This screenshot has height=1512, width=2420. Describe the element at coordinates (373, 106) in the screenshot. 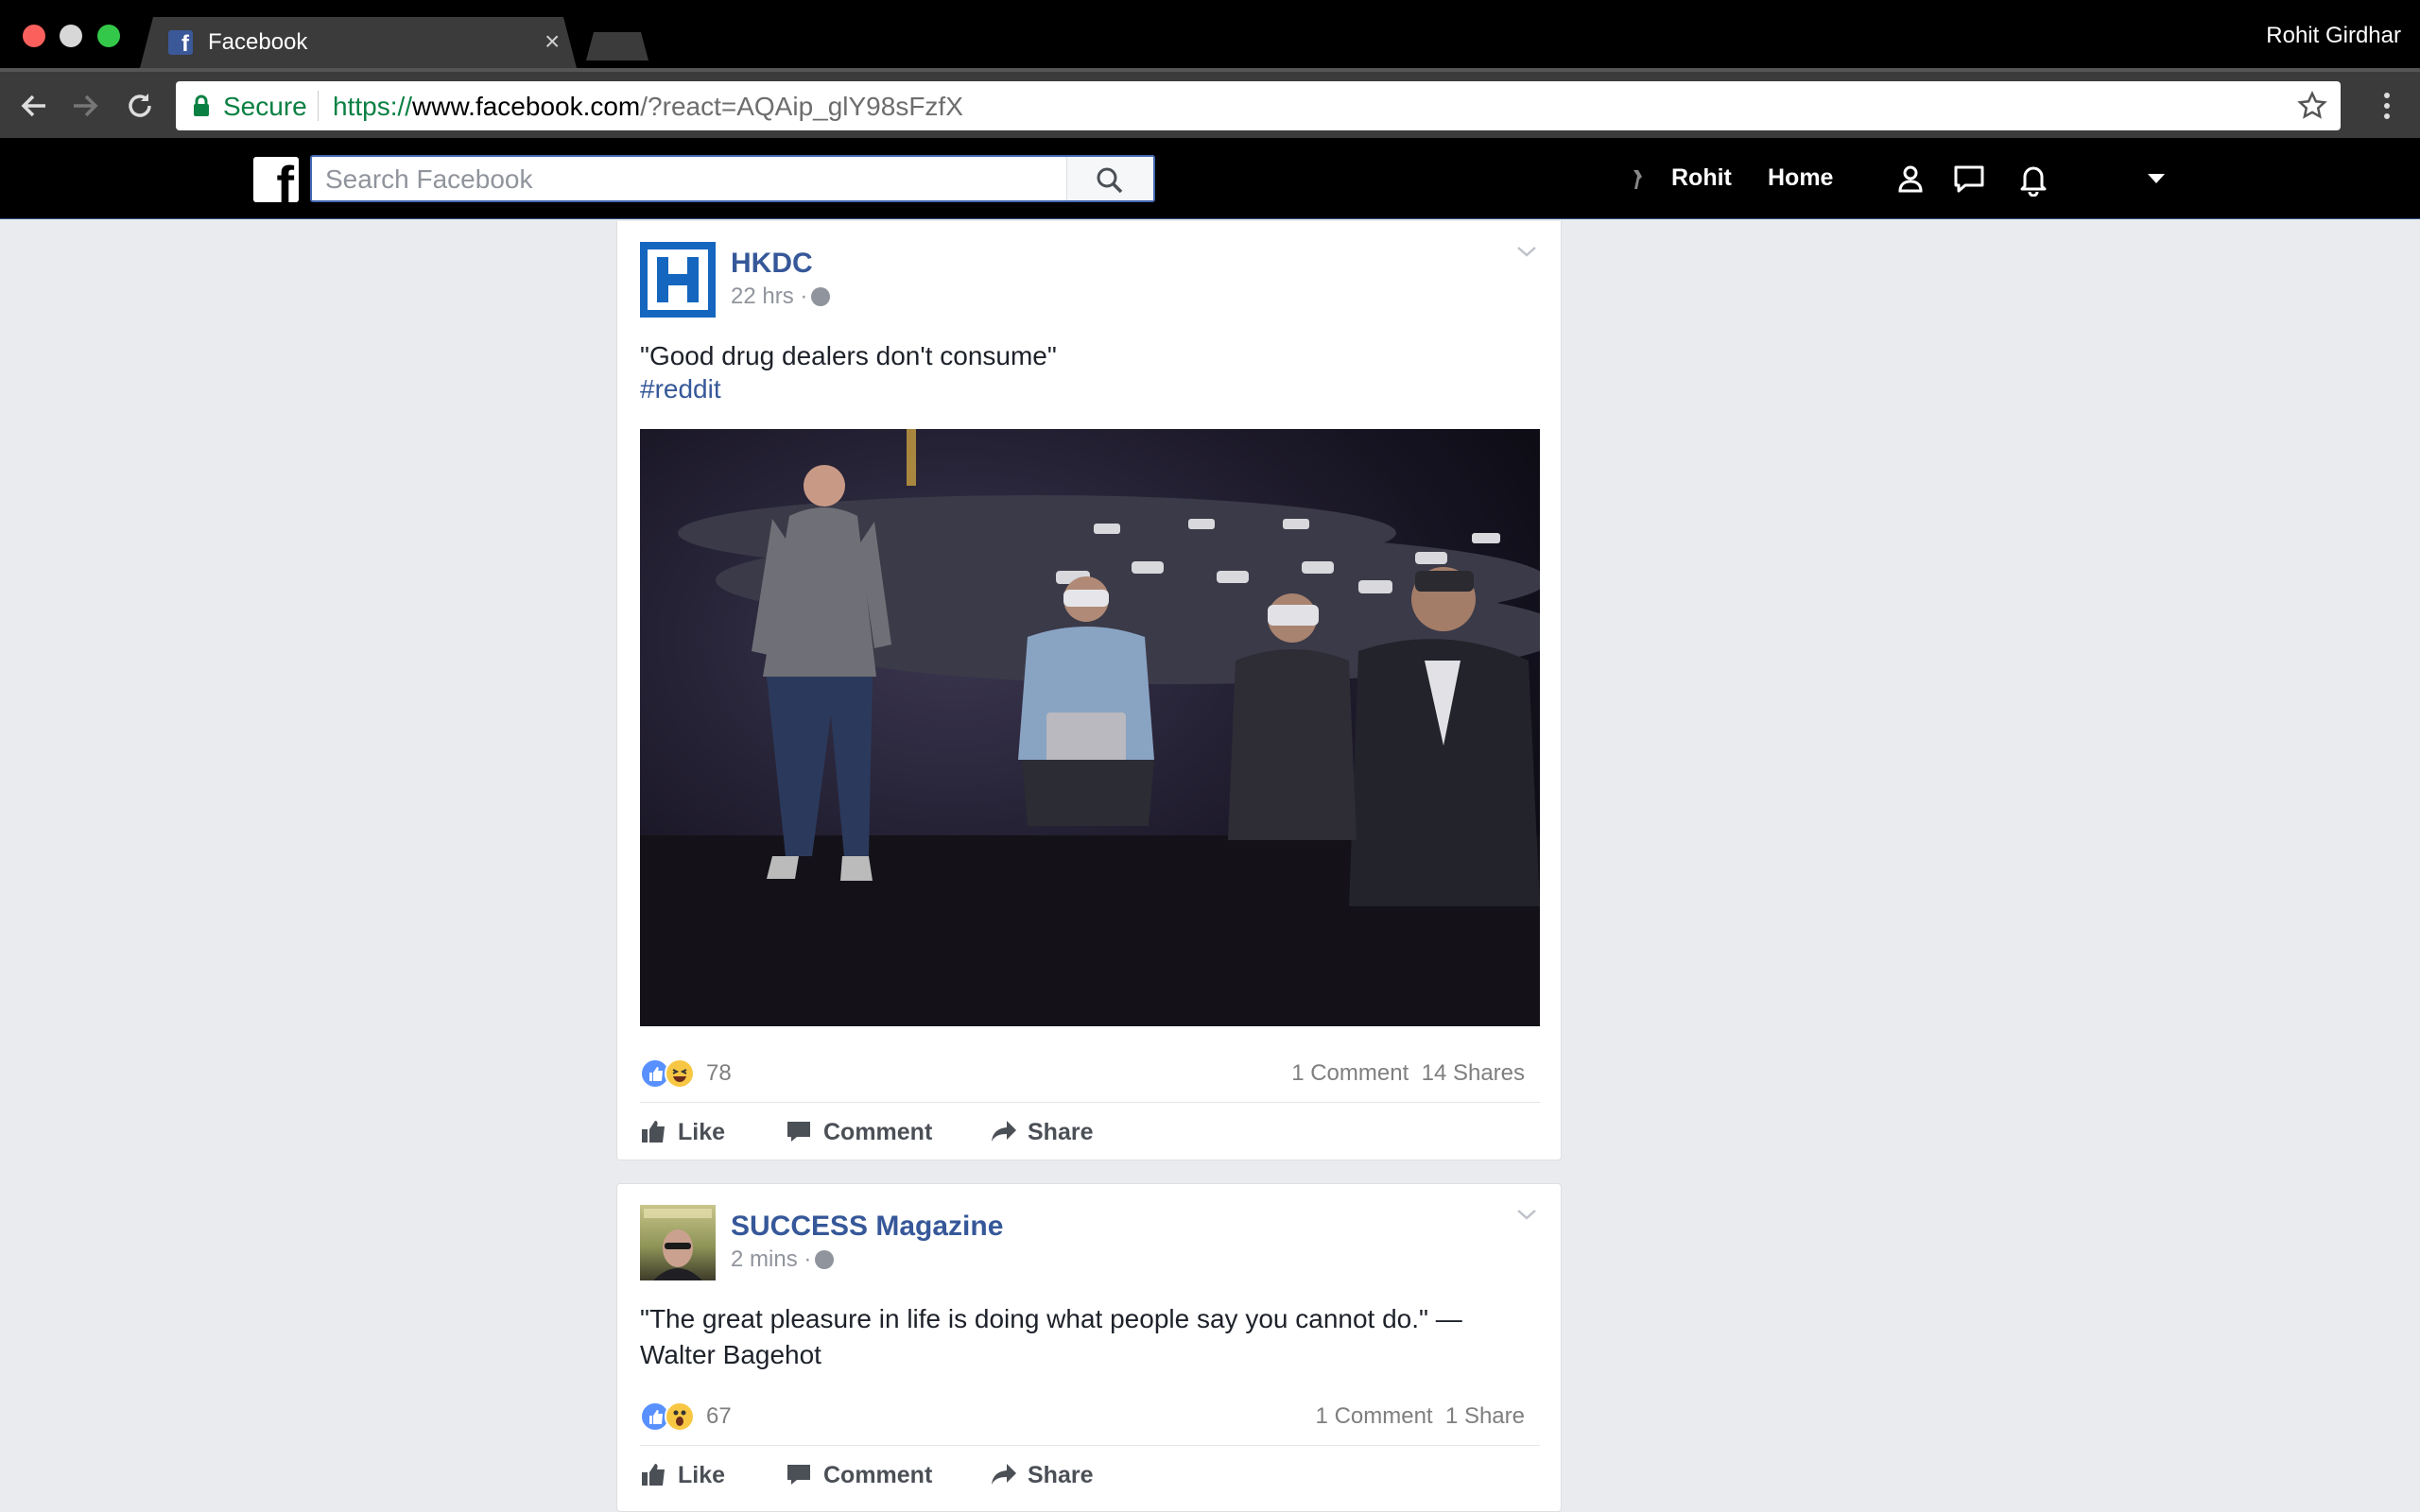

I see `url-scheme: https://` at that location.